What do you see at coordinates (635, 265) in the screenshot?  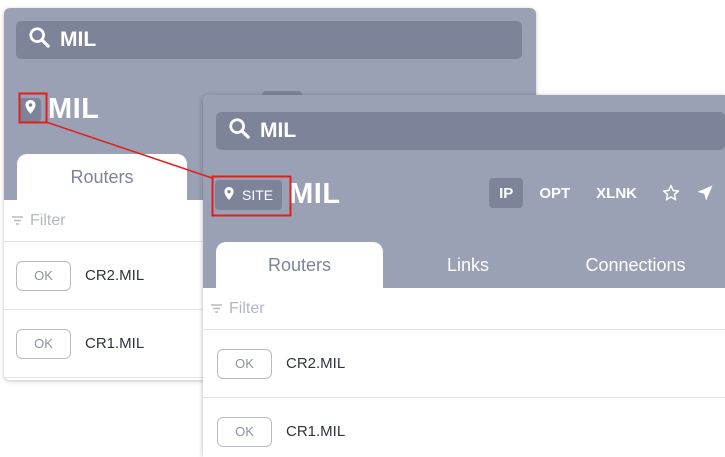 I see `tab-connections: Connections` at bounding box center [635, 265].